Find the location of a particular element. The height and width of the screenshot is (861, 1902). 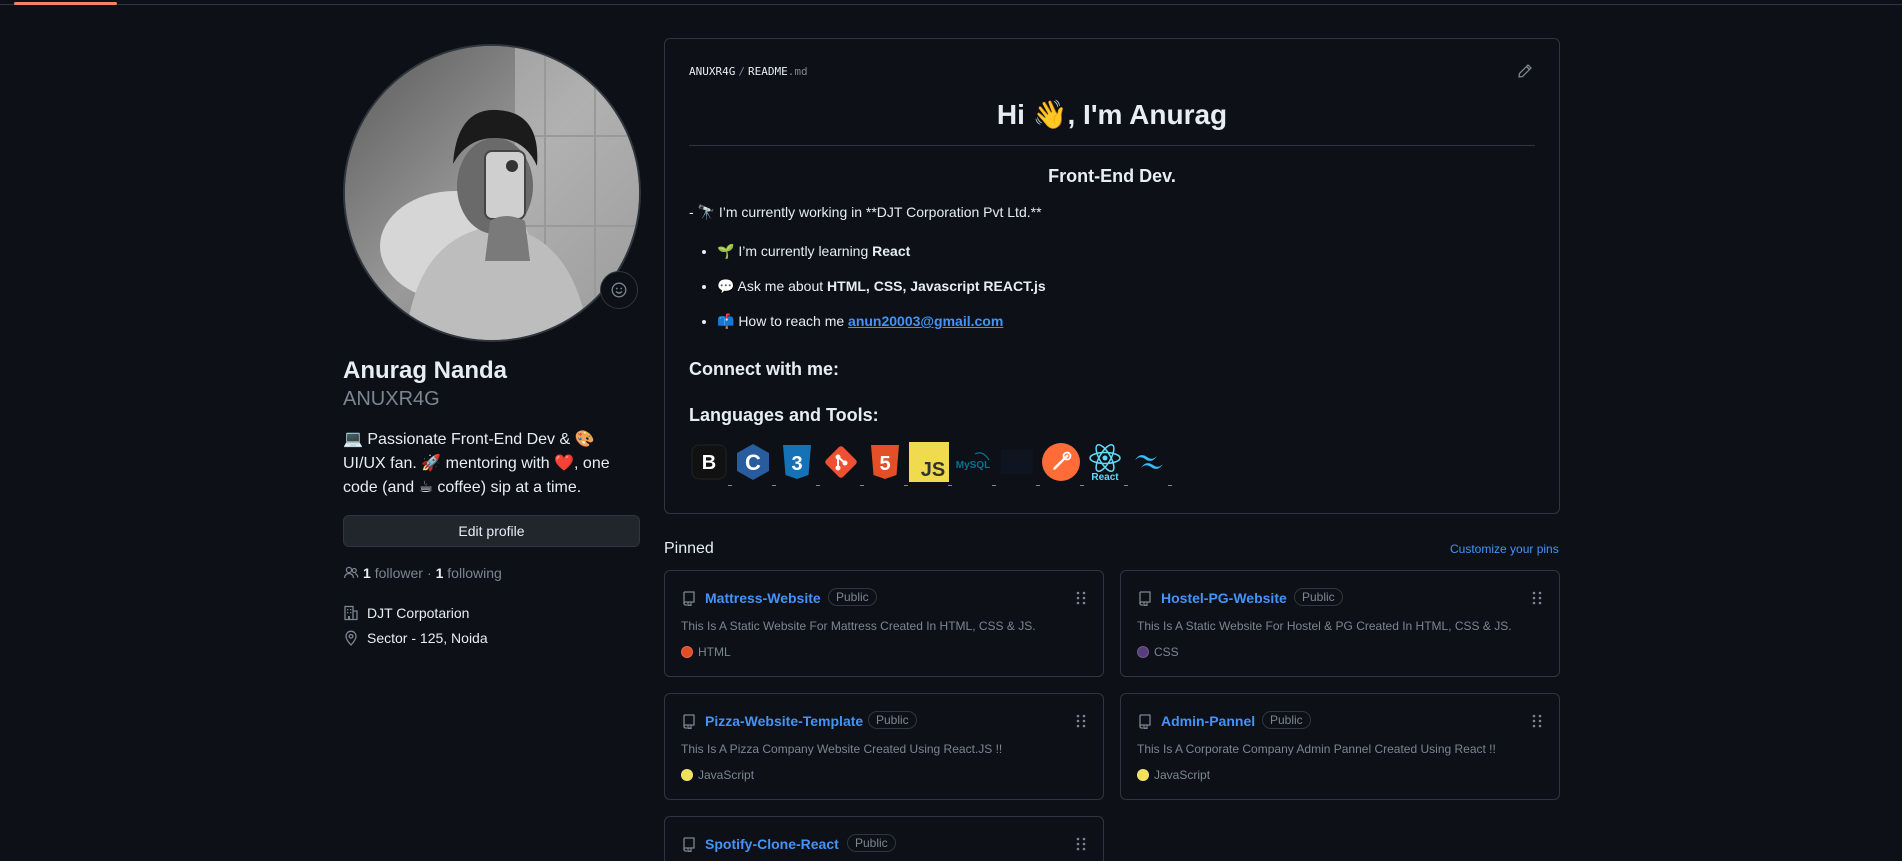

readme-subtitle: Front-End Dev. is located at coordinates (1112, 176).